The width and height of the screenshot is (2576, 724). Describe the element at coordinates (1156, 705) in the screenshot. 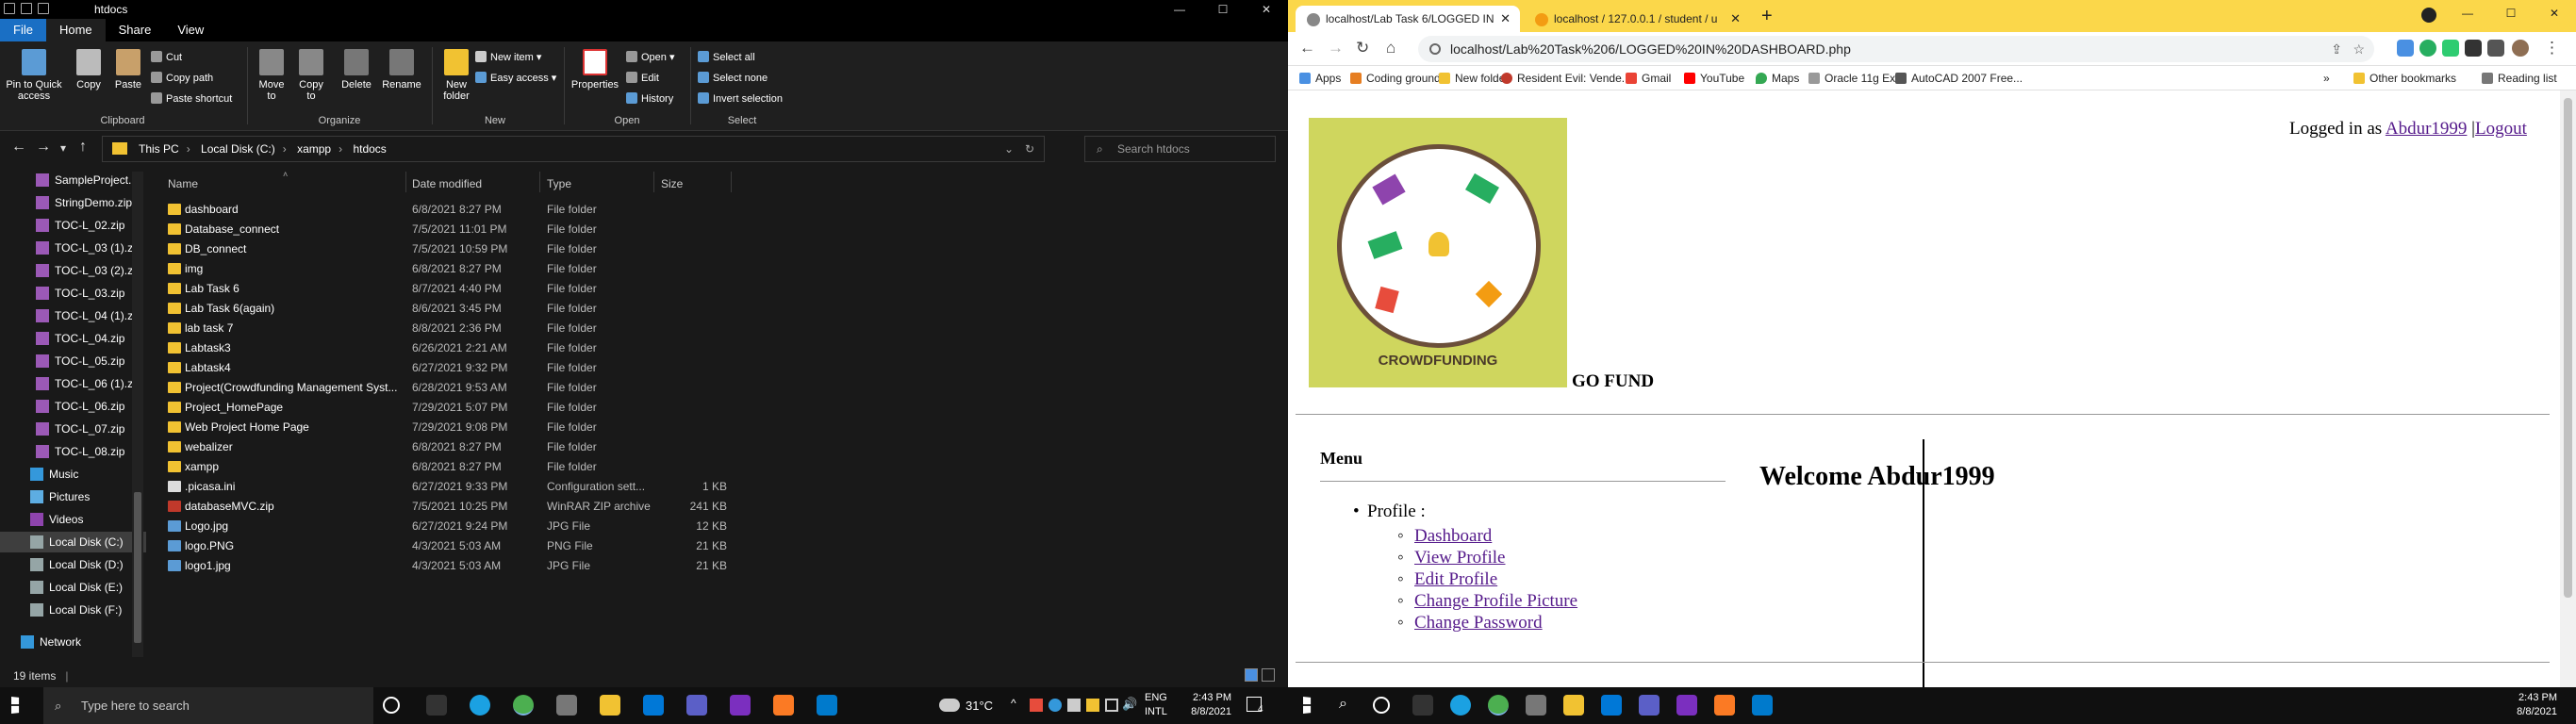

I see `language-indicator: ENG INTL` at that location.